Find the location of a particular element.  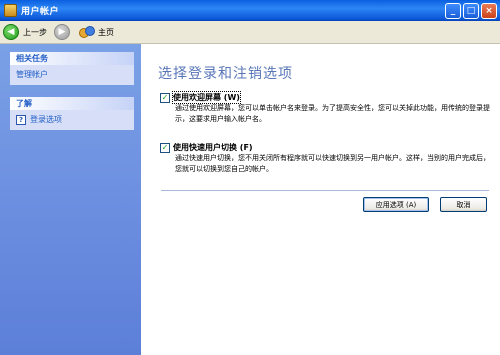

title-bar: 用户帐户 _ □ × is located at coordinates (250, 10).